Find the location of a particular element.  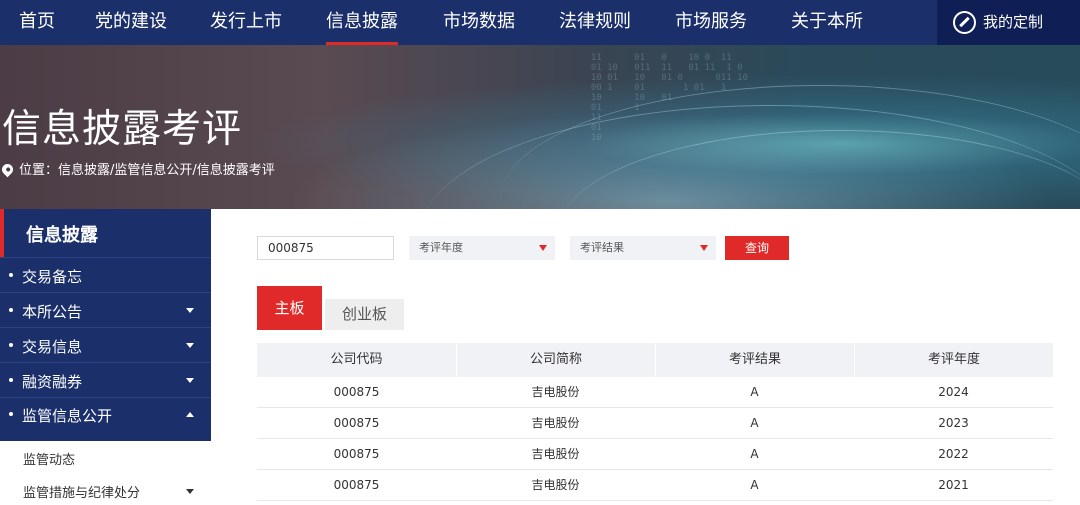

table-cell: 2022 is located at coordinates (953, 454).